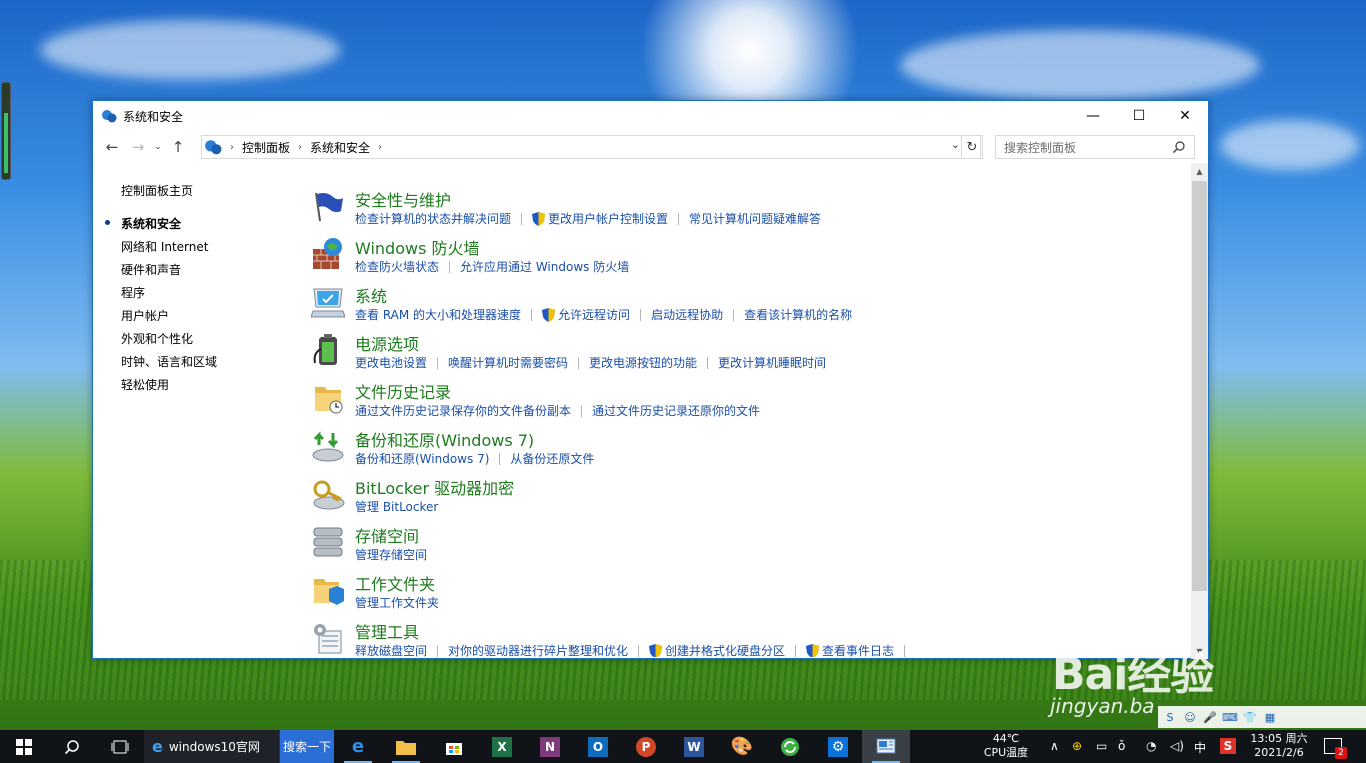 The height and width of the screenshot is (763, 1366). Describe the element at coordinates (403, 391) in the screenshot. I see `category-title: 文件历史记录` at that location.